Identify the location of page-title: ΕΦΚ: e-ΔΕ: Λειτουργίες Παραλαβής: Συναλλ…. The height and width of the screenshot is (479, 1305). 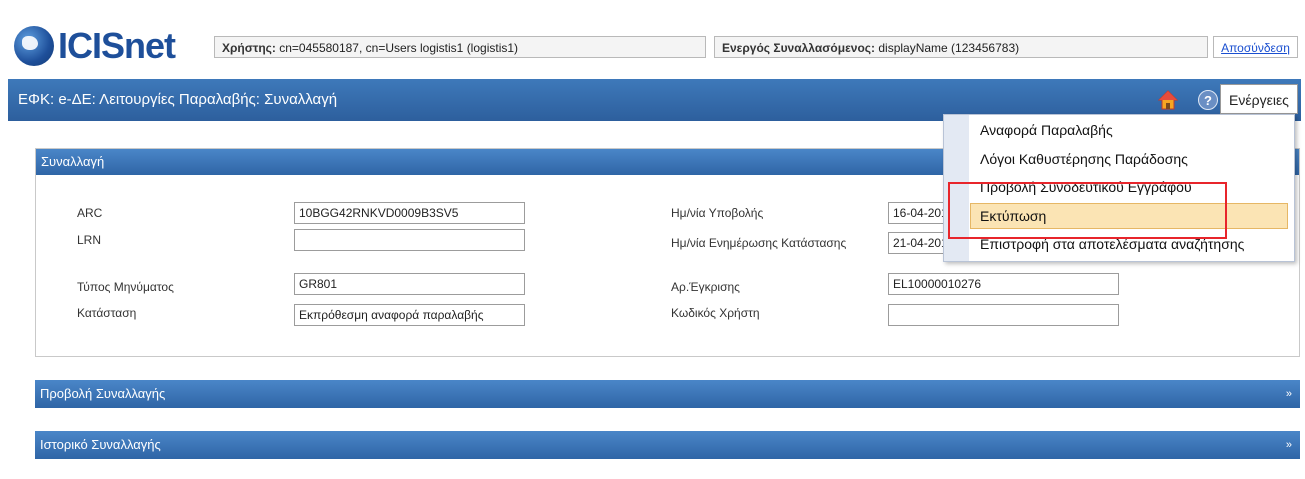
(178, 99).